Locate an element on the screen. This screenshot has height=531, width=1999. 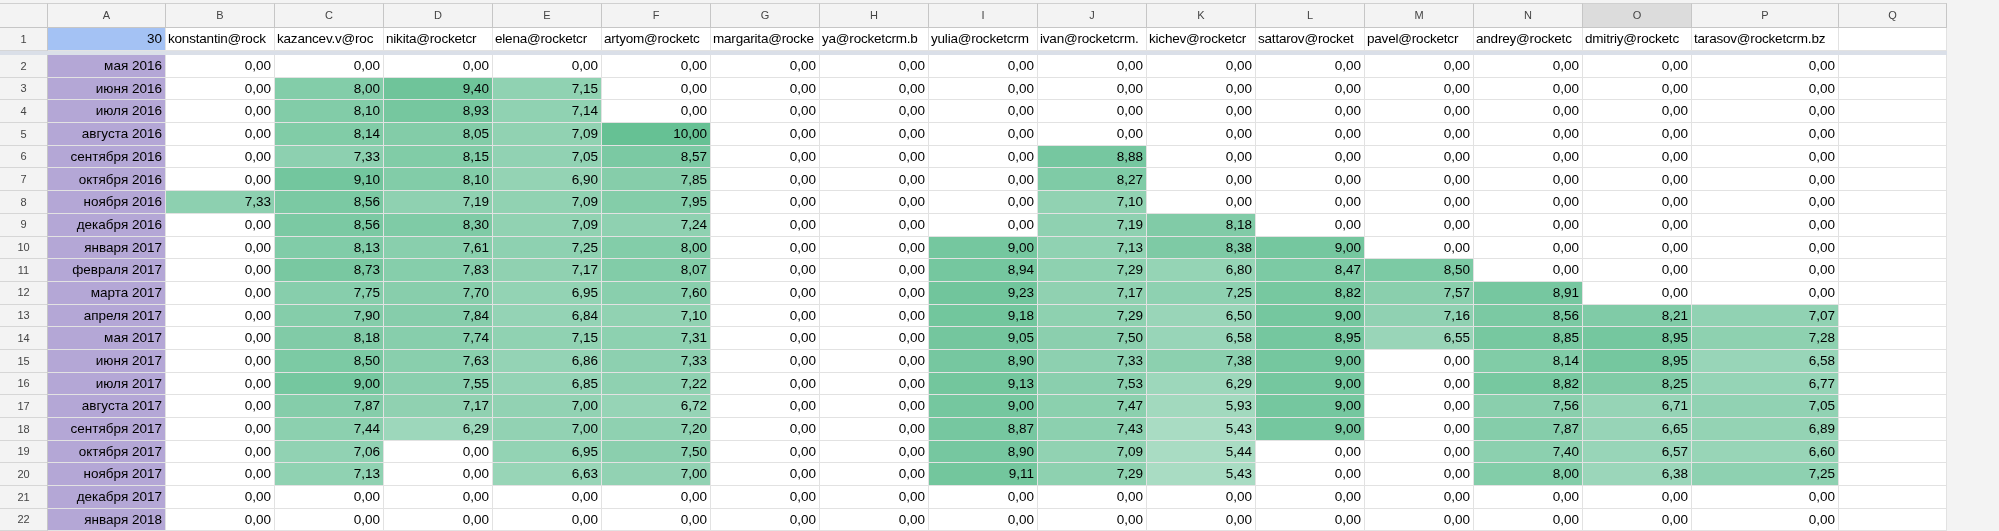
spreadsheet-cell: 7,10 is located at coordinates (1092, 202).